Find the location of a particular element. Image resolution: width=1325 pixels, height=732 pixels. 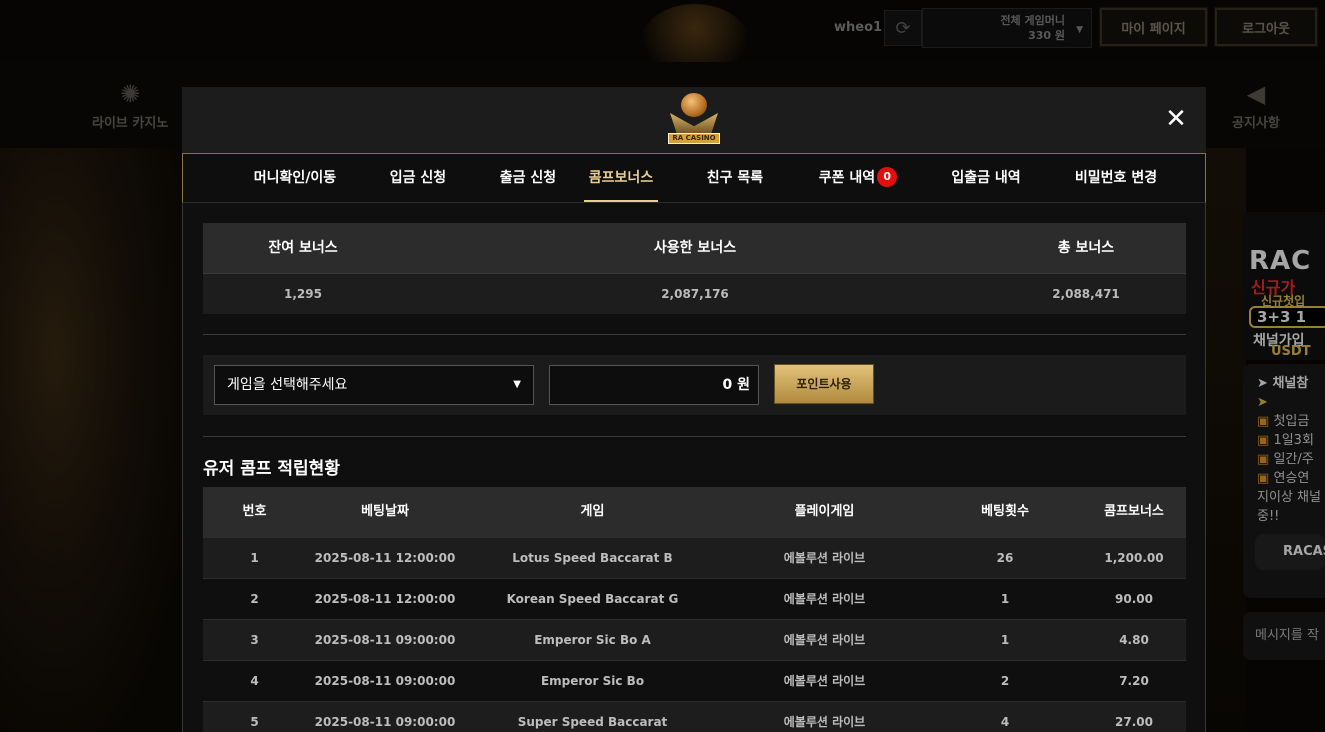

tab-money-check: 머니확인/이동 is located at coordinates (295, 178).